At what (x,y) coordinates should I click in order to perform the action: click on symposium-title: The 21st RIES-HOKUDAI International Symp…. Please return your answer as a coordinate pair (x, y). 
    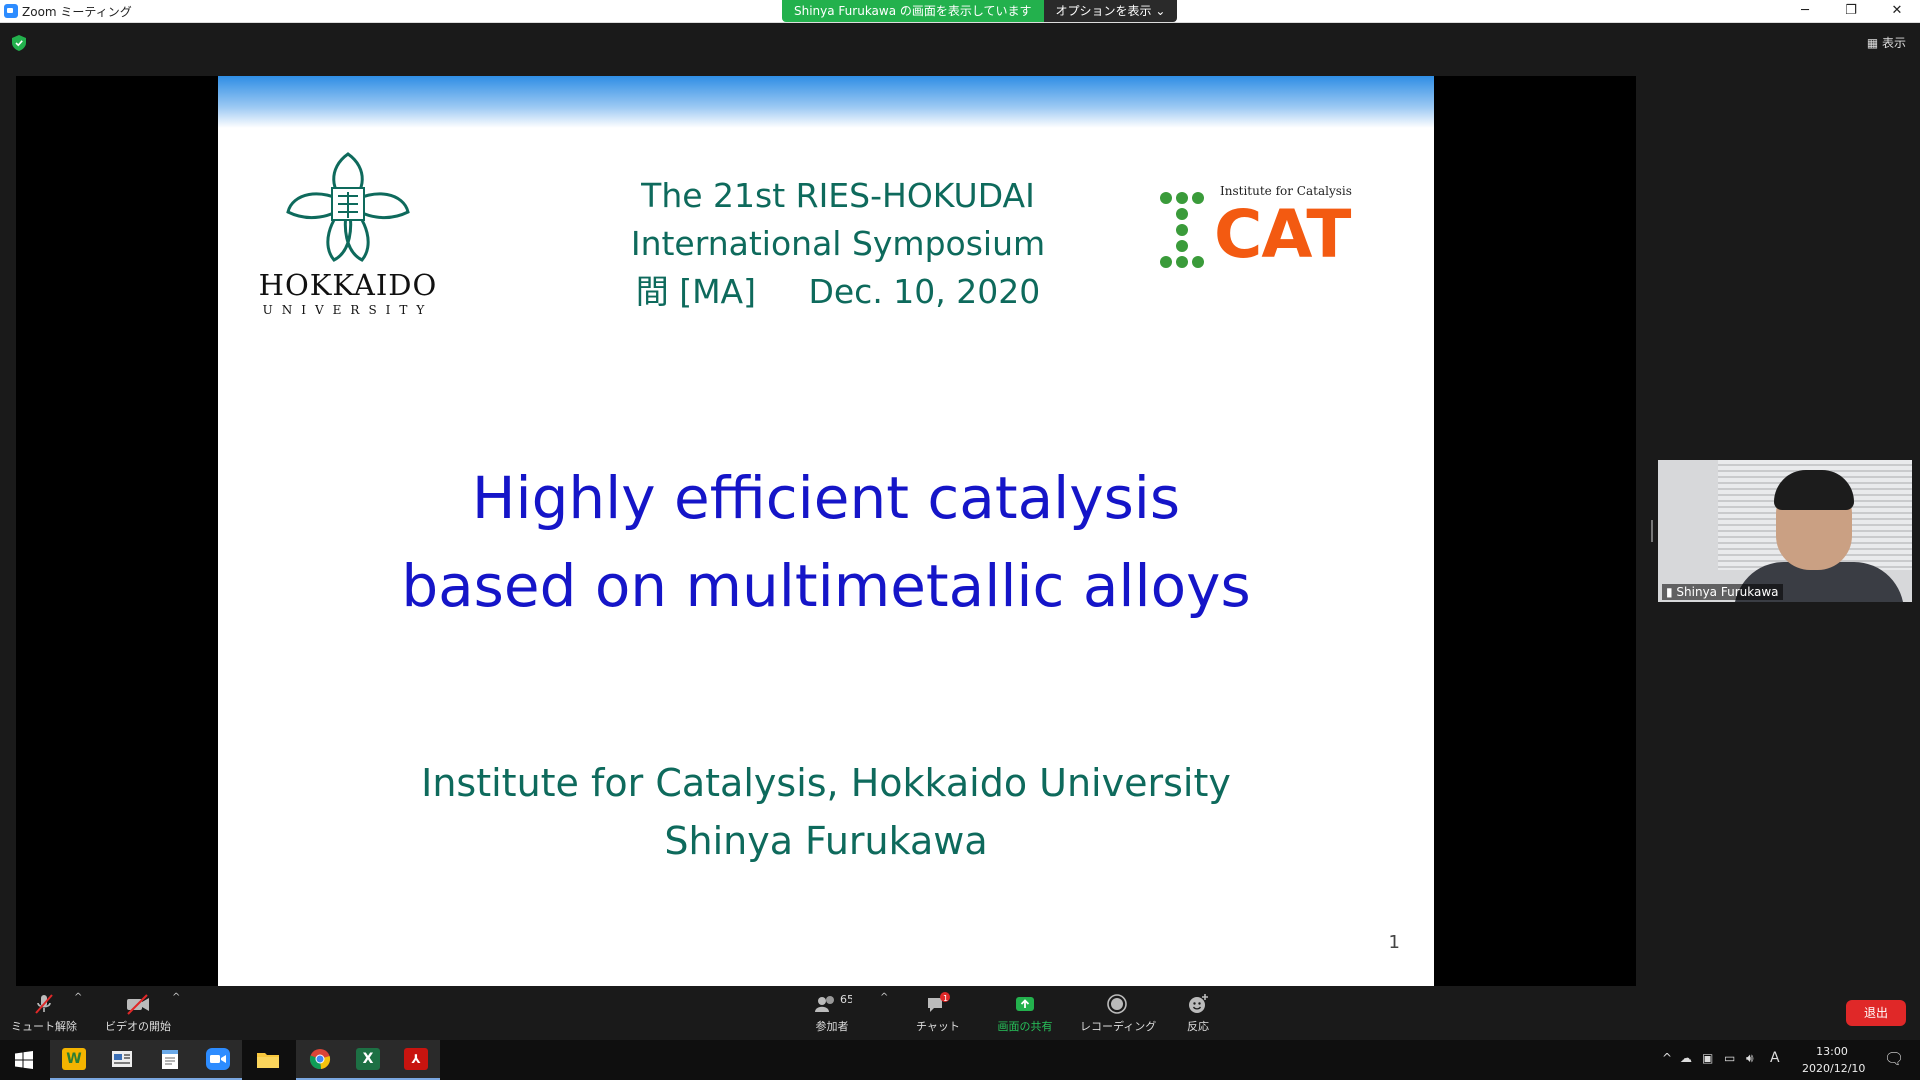
    Looking at the image, I should click on (838, 244).